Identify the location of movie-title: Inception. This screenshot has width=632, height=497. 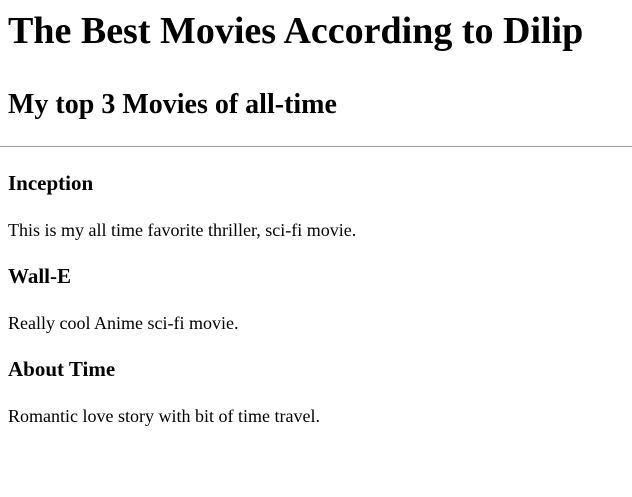
(51, 183).